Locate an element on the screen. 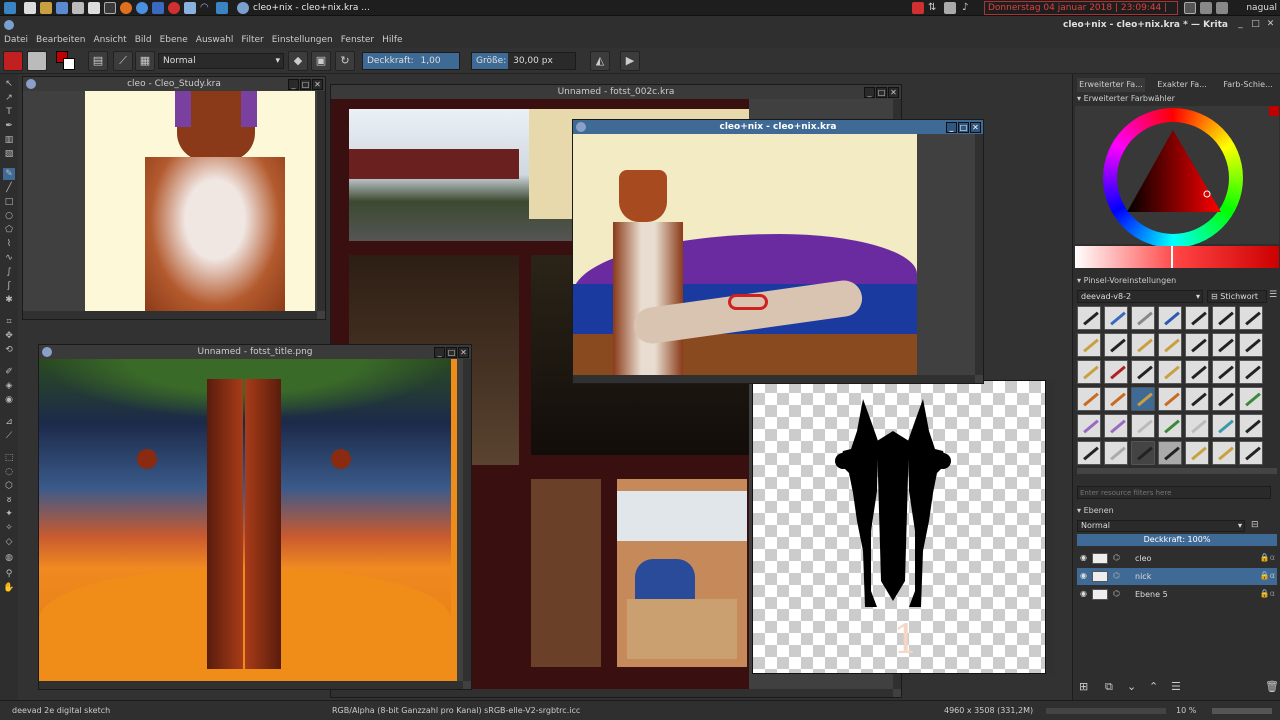 This screenshot has width=1280, height=720. ellipse-tool-icon: ○ is located at coordinates (9, 216).